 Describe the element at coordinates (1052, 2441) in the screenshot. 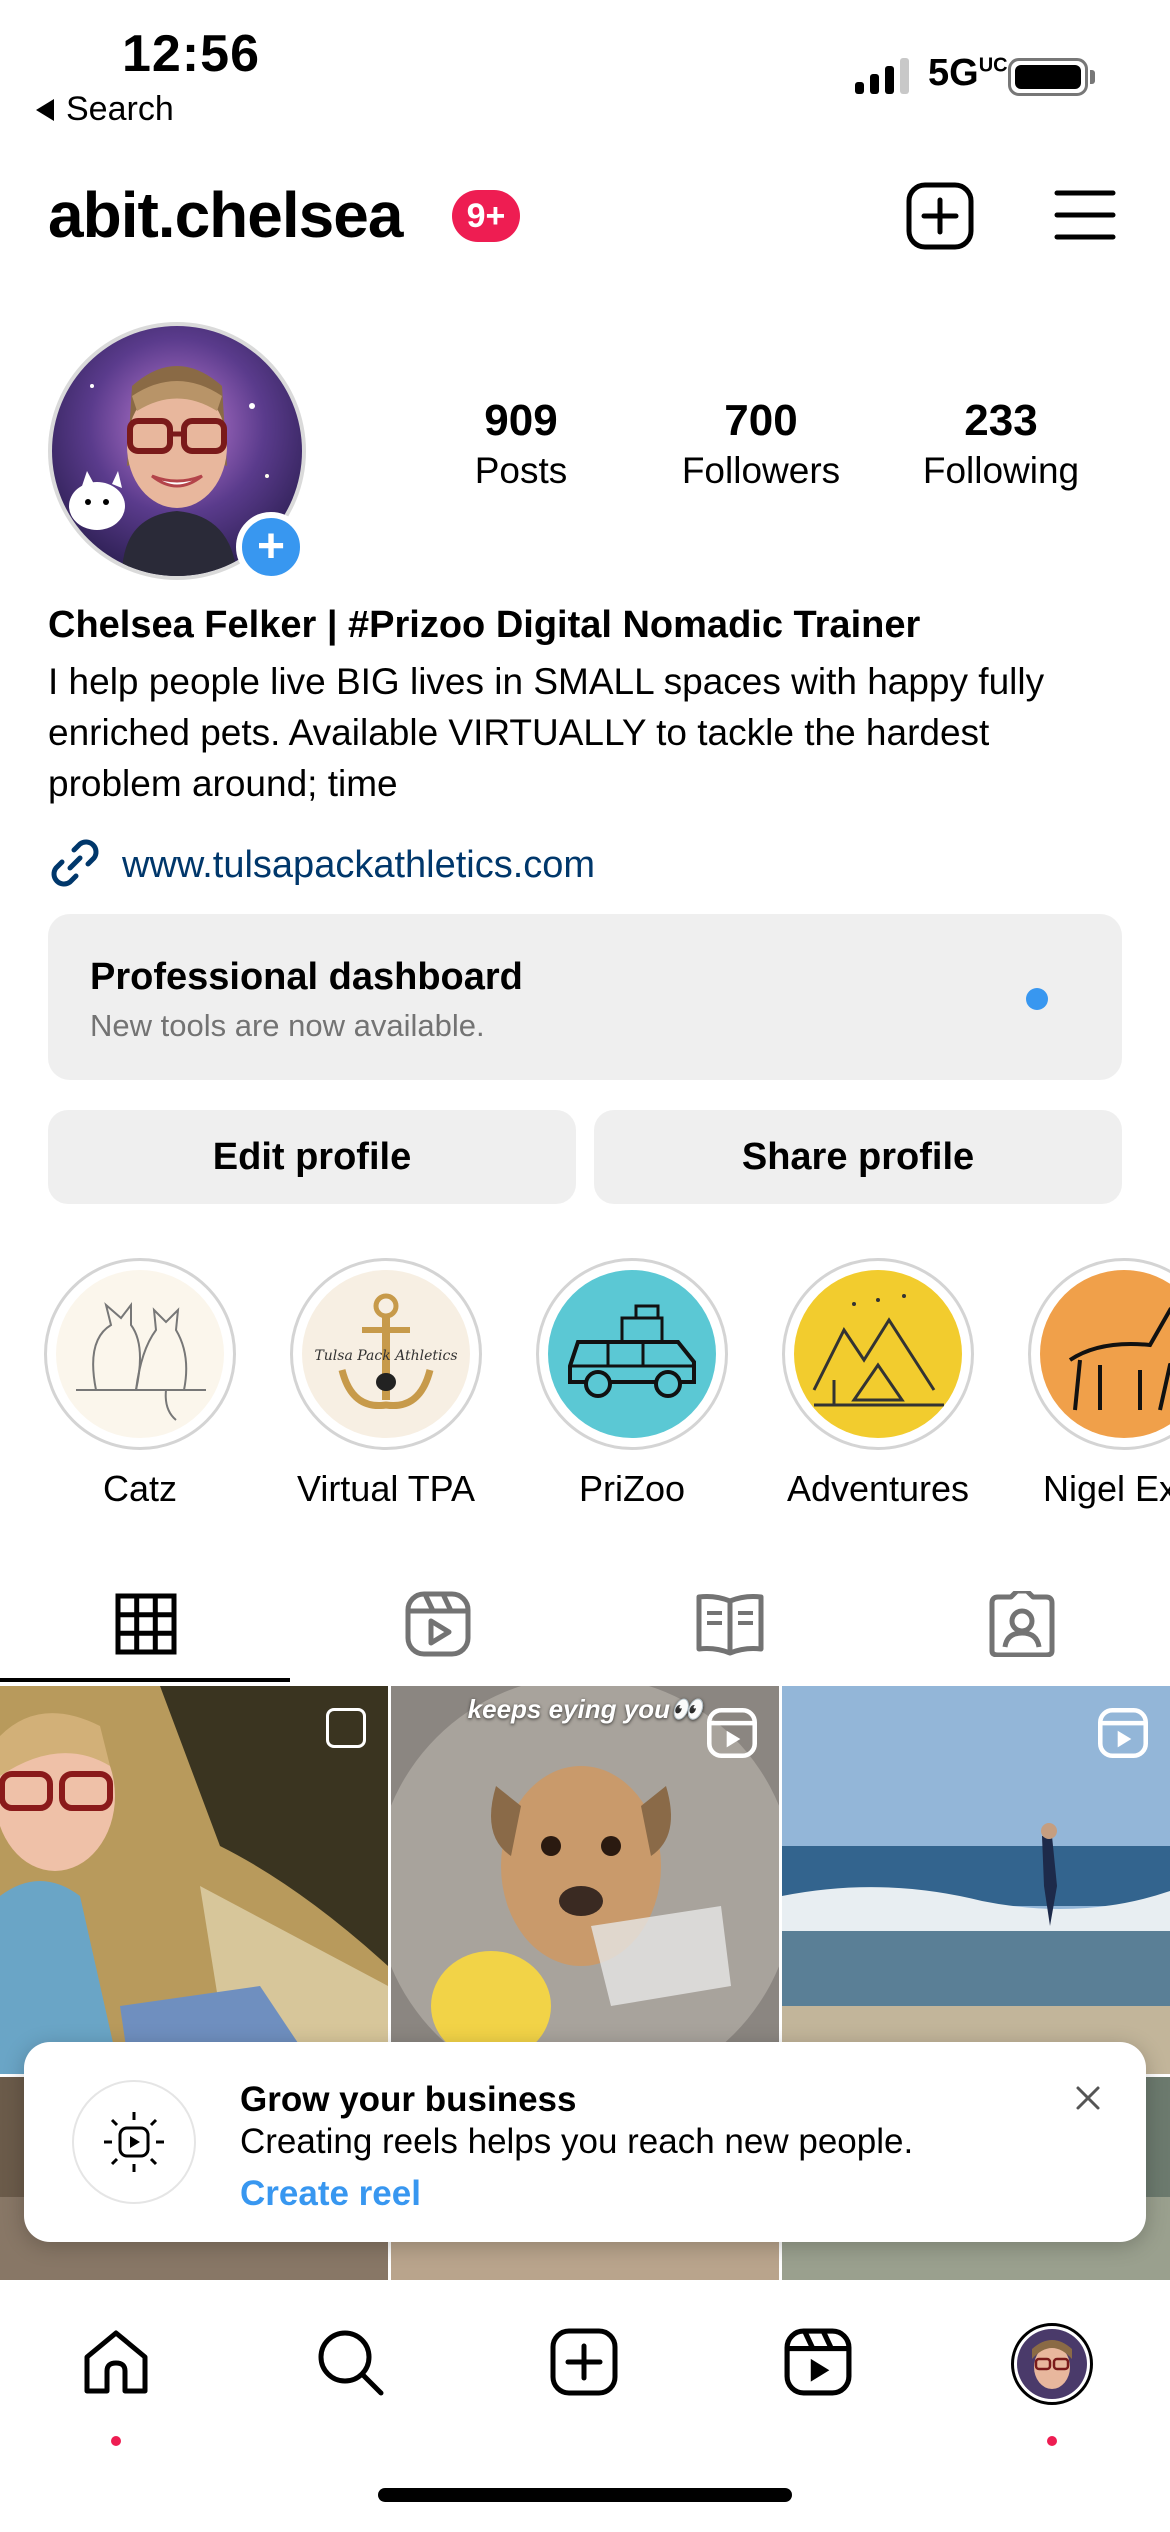

I see `profile-notification-dot` at that location.